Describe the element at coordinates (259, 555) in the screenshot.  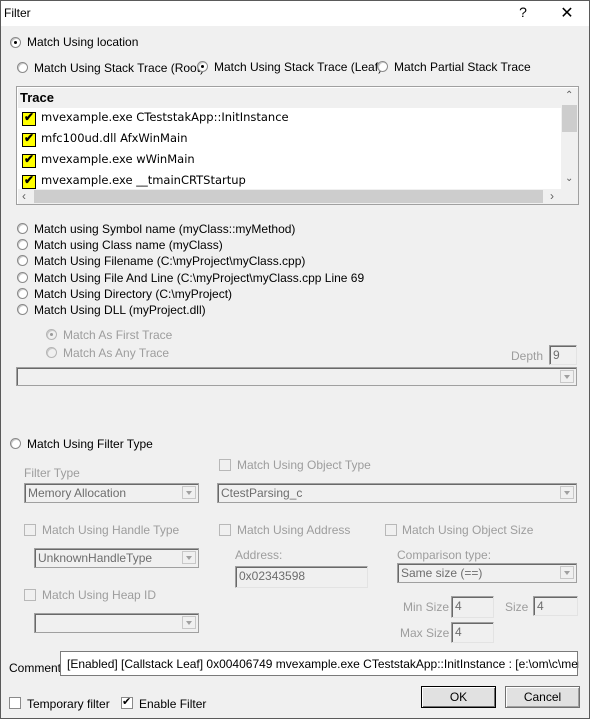
I see `address-label: Address:` at that location.